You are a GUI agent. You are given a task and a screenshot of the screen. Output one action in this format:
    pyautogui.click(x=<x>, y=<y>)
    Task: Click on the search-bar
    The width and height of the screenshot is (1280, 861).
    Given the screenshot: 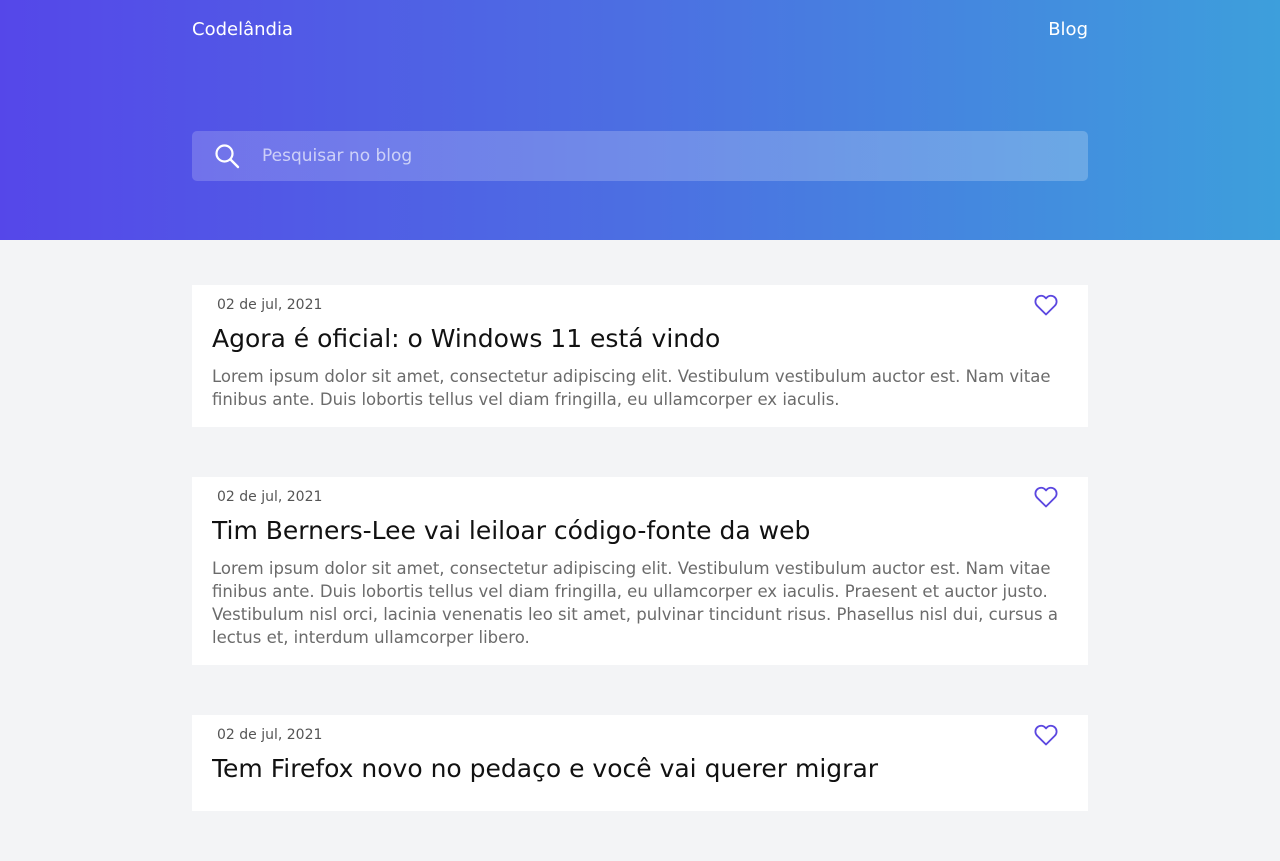 What is the action you would take?
    pyautogui.click(x=640, y=156)
    